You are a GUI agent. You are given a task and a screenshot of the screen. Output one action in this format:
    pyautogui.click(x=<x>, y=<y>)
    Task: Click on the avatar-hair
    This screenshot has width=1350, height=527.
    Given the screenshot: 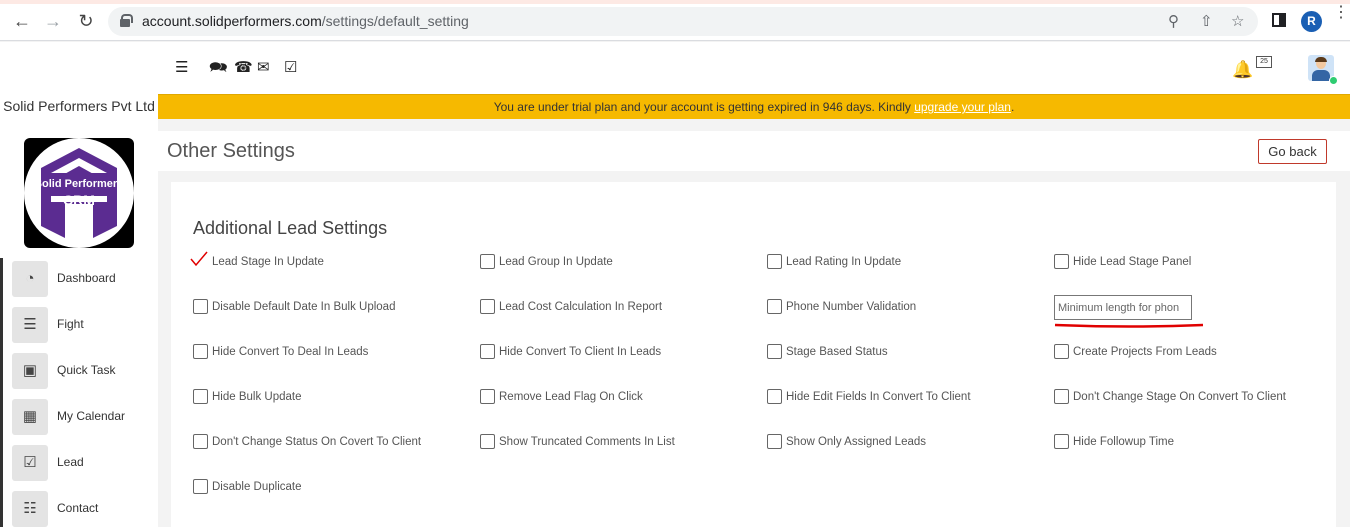 What is the action you would take?
    pyautogui.click(x=1321, y=59)
    